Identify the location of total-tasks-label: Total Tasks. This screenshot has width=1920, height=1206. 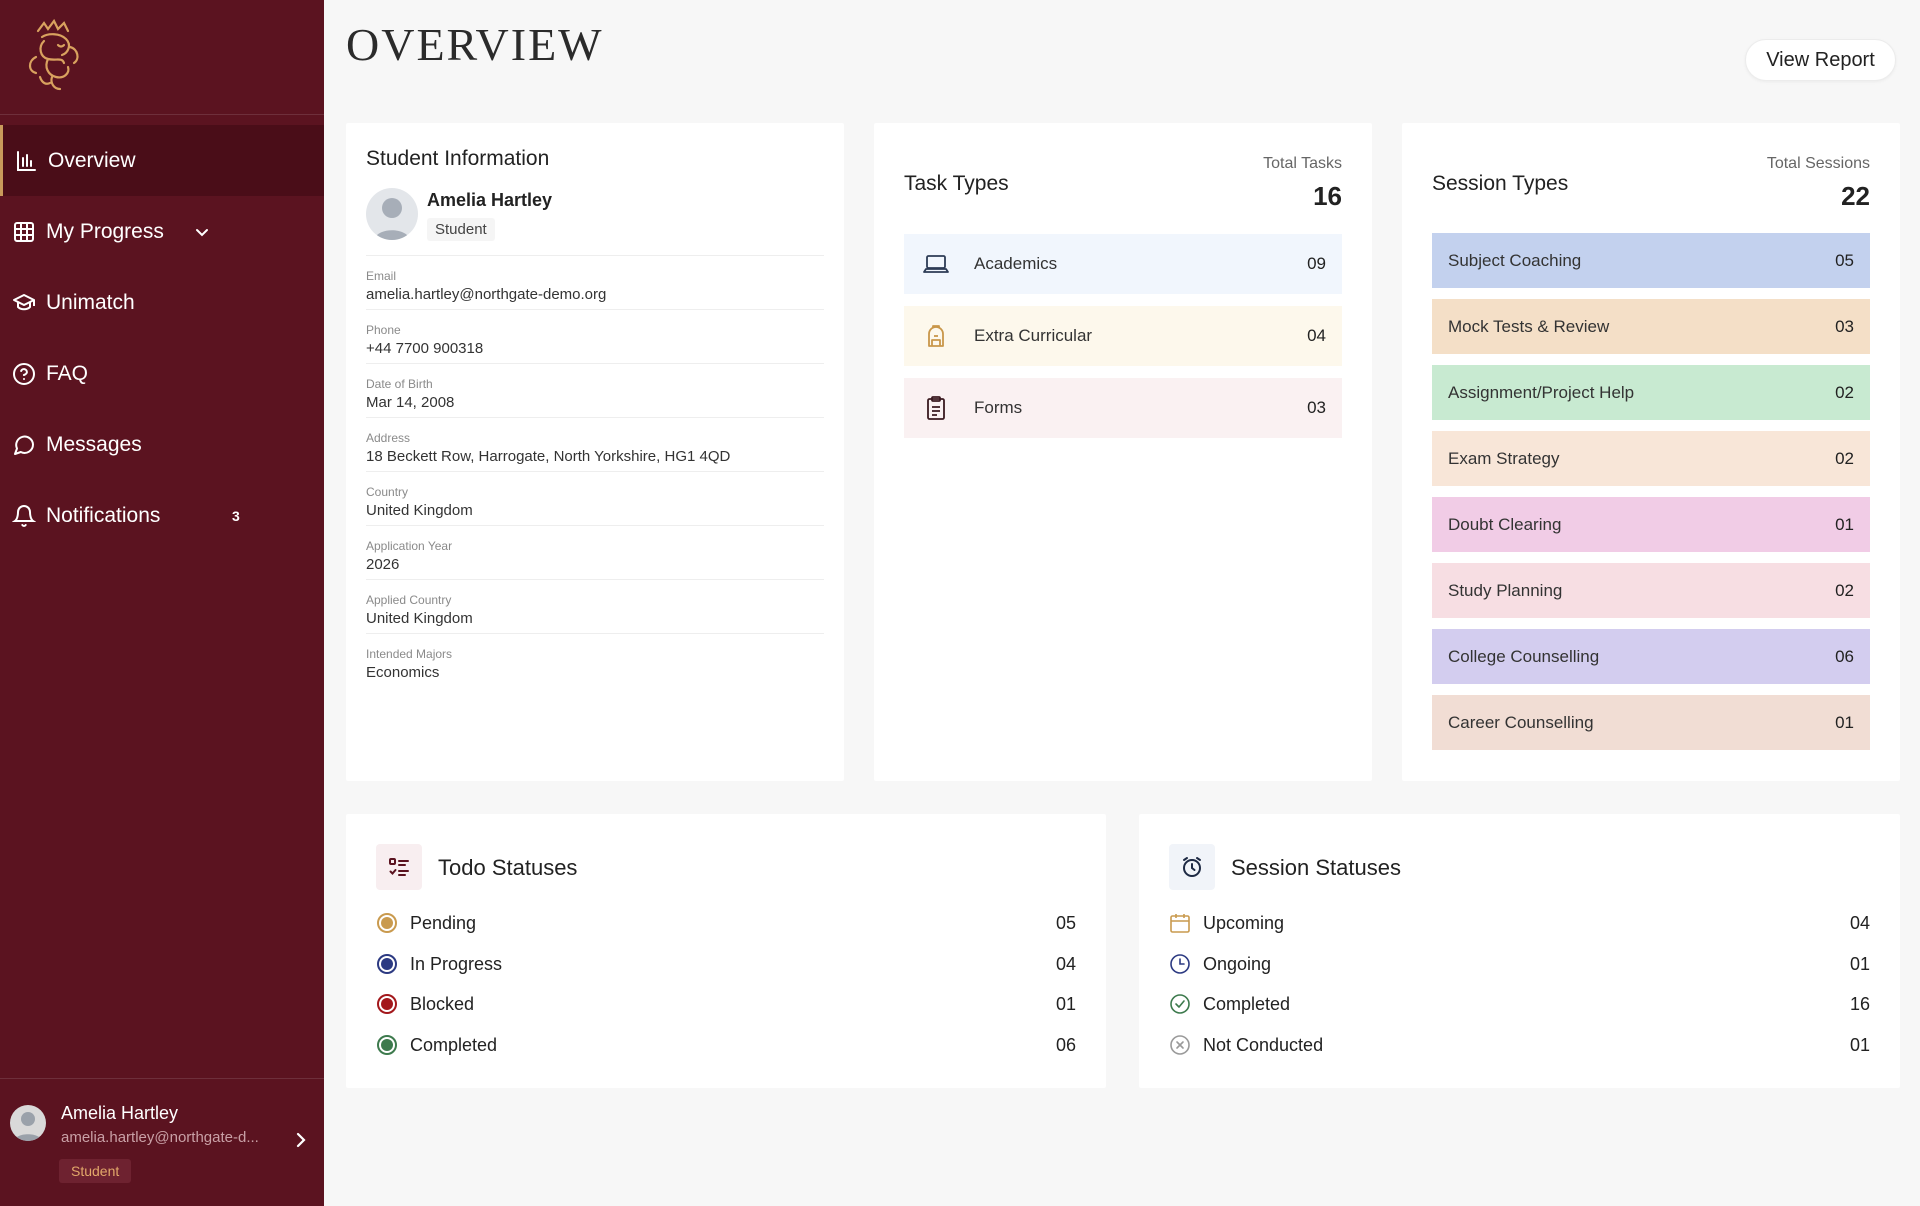
(1302, 163).